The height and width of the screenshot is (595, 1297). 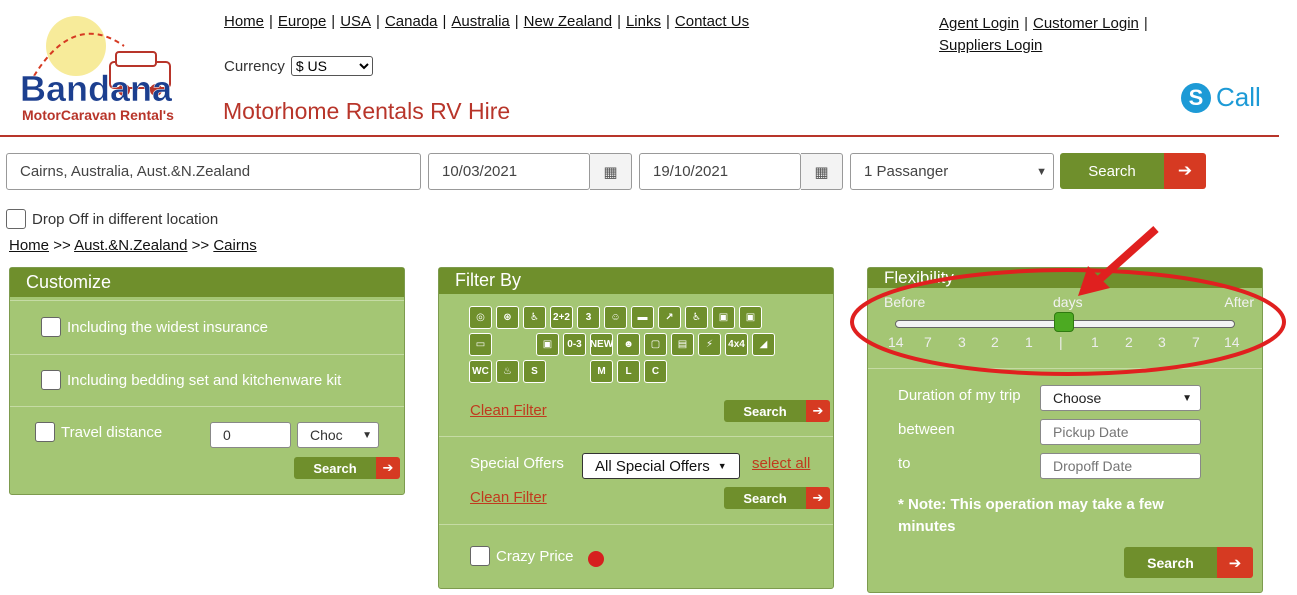 What do you see at coordinates (959, 395) in the screenshot?
I see `duration-label: Duration of my trip` at bounding box center [959, 395].